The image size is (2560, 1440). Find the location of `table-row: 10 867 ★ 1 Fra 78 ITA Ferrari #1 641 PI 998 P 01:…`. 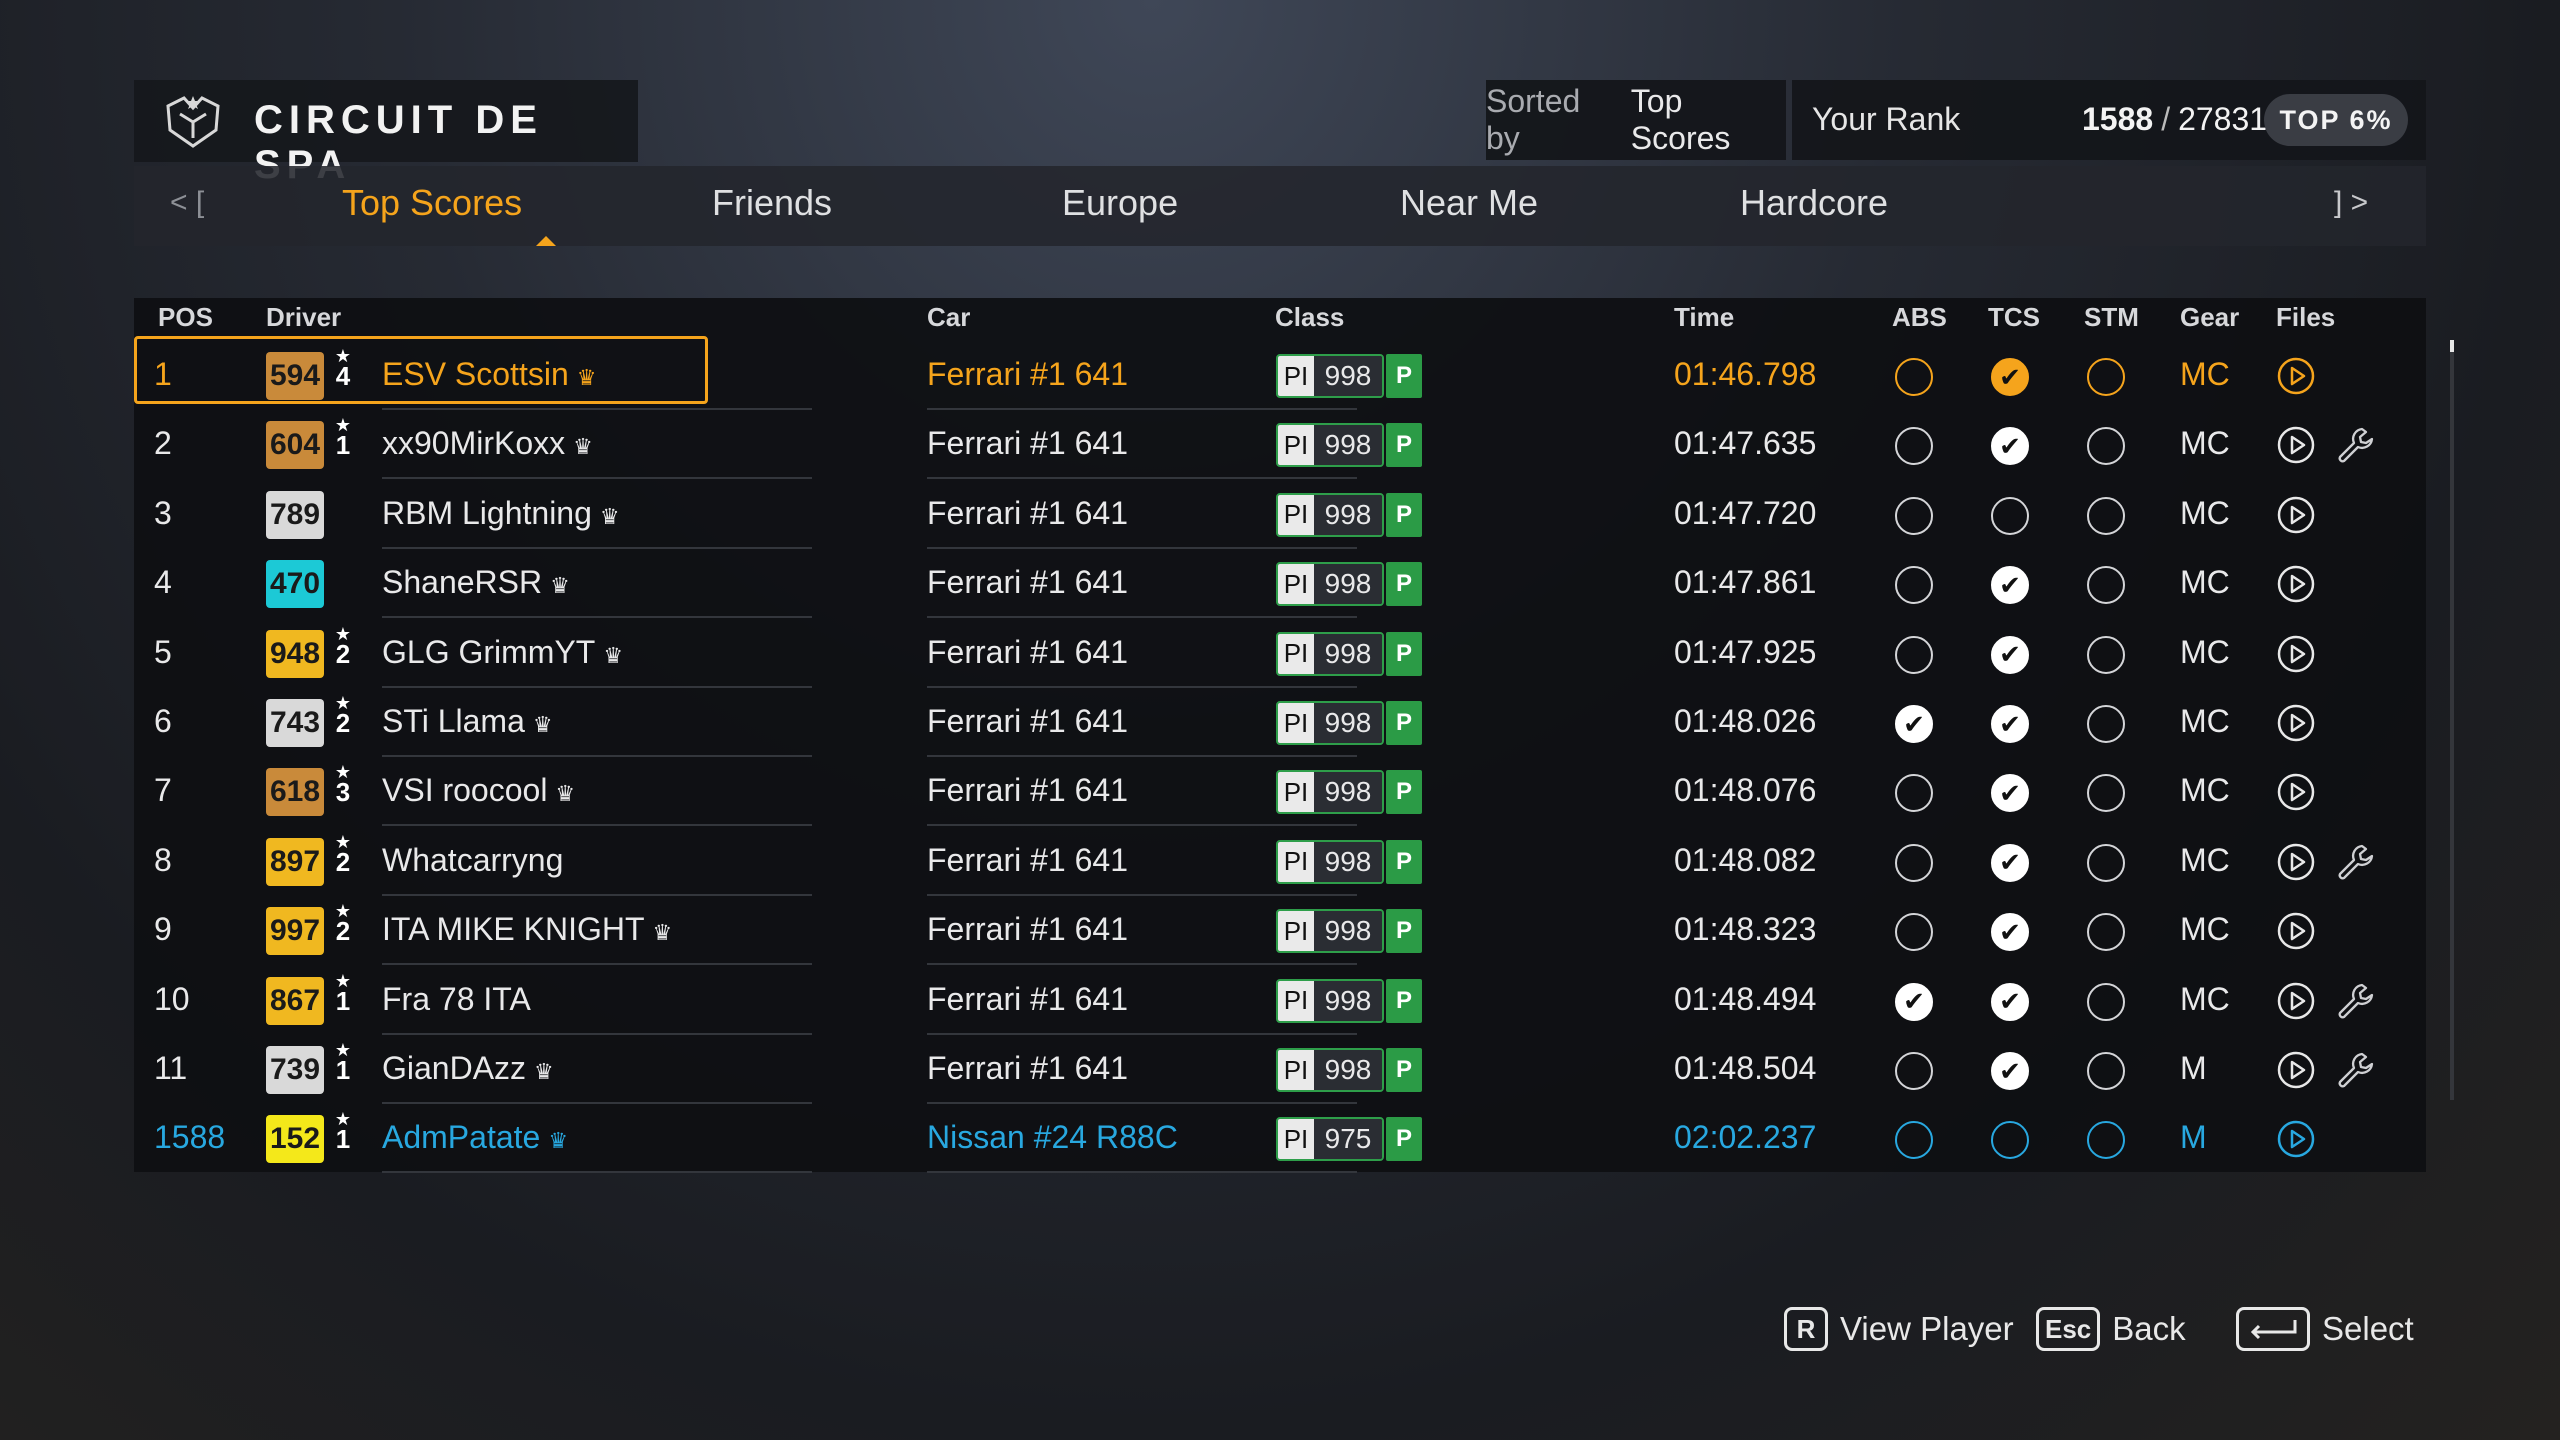

table-row: 10 867 ★ 1 Fra 78 ITA Ferrari #1 641 PI 998 P 01:… is located at coordinates (1280, 1001).